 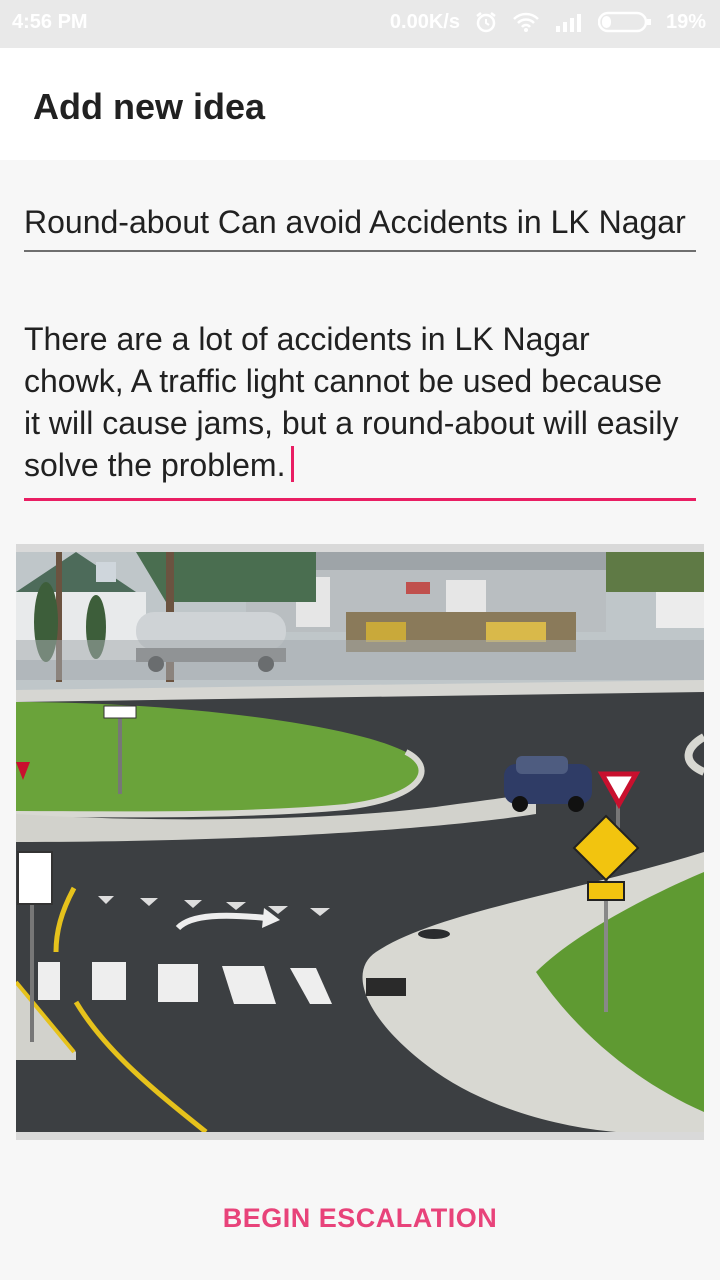 I want to click on battery-icon, so click(x=624, y=22).